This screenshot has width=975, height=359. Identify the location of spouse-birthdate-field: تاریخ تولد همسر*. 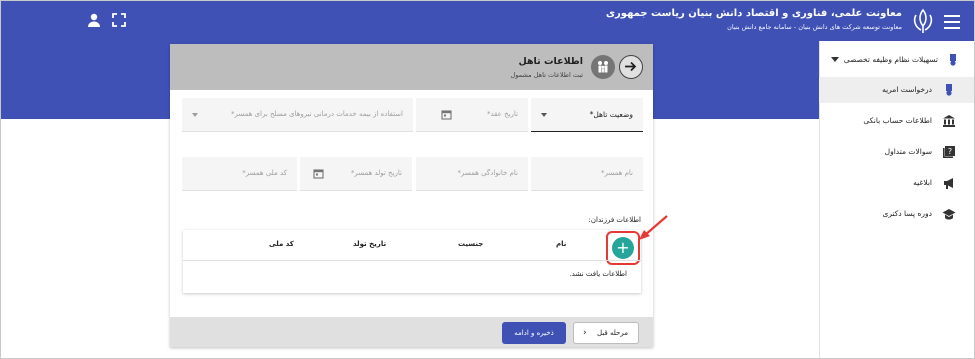
(356, 174).